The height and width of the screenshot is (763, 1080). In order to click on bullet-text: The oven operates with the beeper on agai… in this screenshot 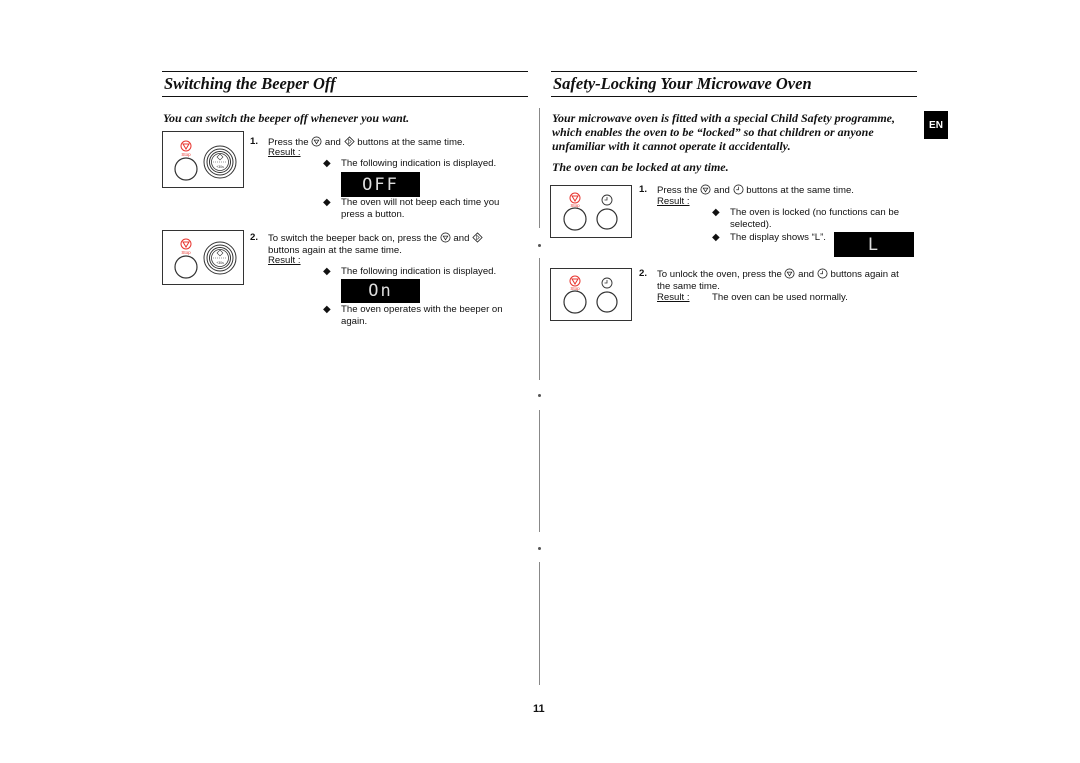, I will do `click(422, 315)`.